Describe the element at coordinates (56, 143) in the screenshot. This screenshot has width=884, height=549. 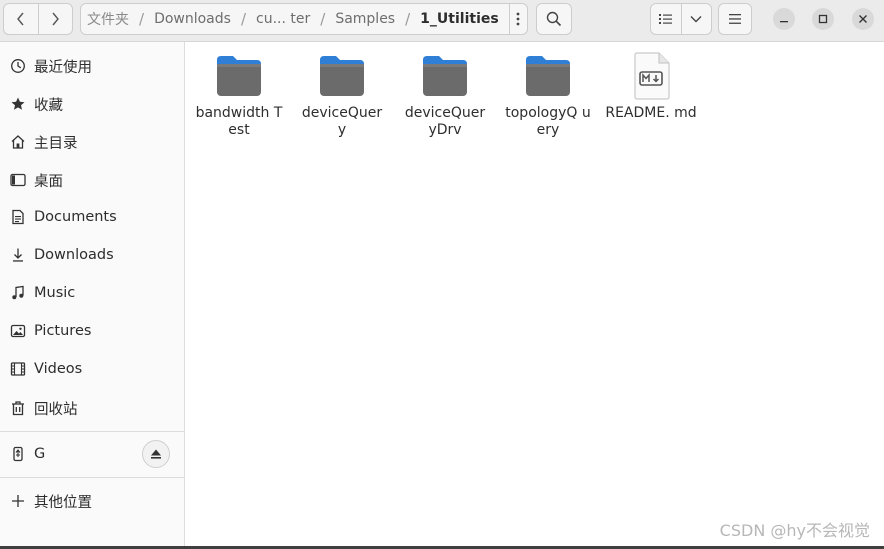
I see `sidebar-item-label: 主目录` at that location.